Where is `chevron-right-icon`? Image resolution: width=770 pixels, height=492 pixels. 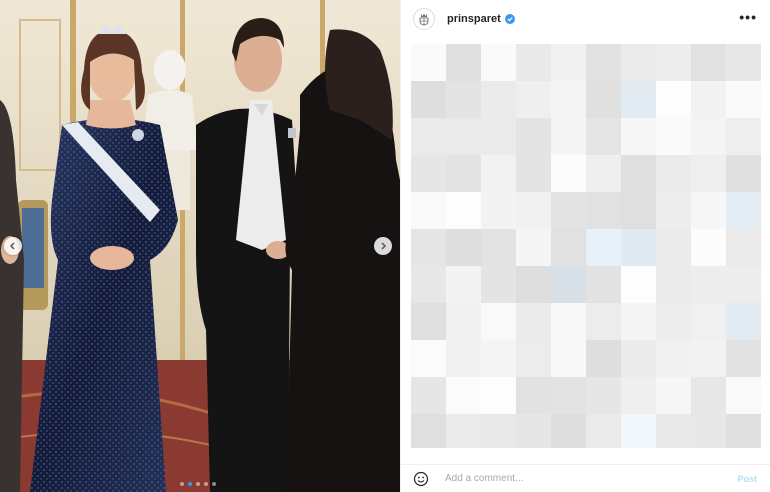
chevron-right-icon is located at coordinates (384, 246).